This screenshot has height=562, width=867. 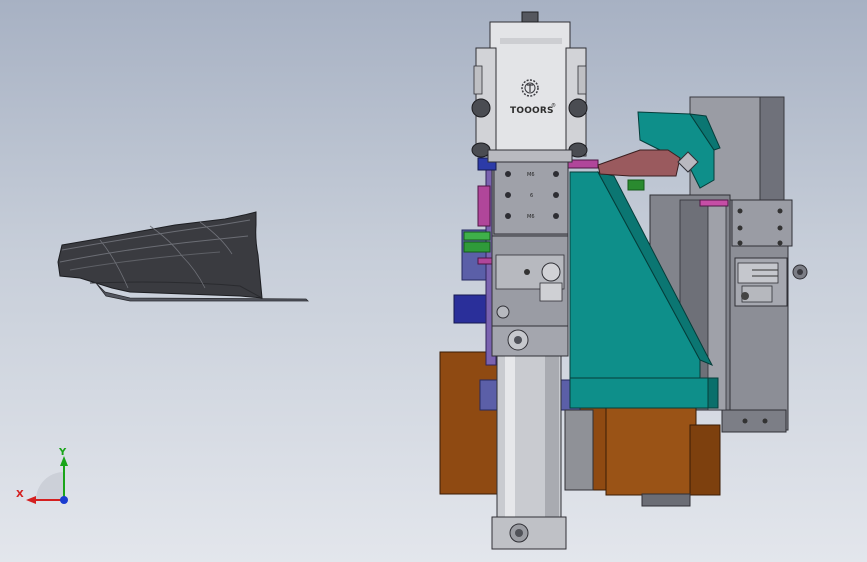 I want to click on x-arrow-head-icon, so click(x=31, y=500).